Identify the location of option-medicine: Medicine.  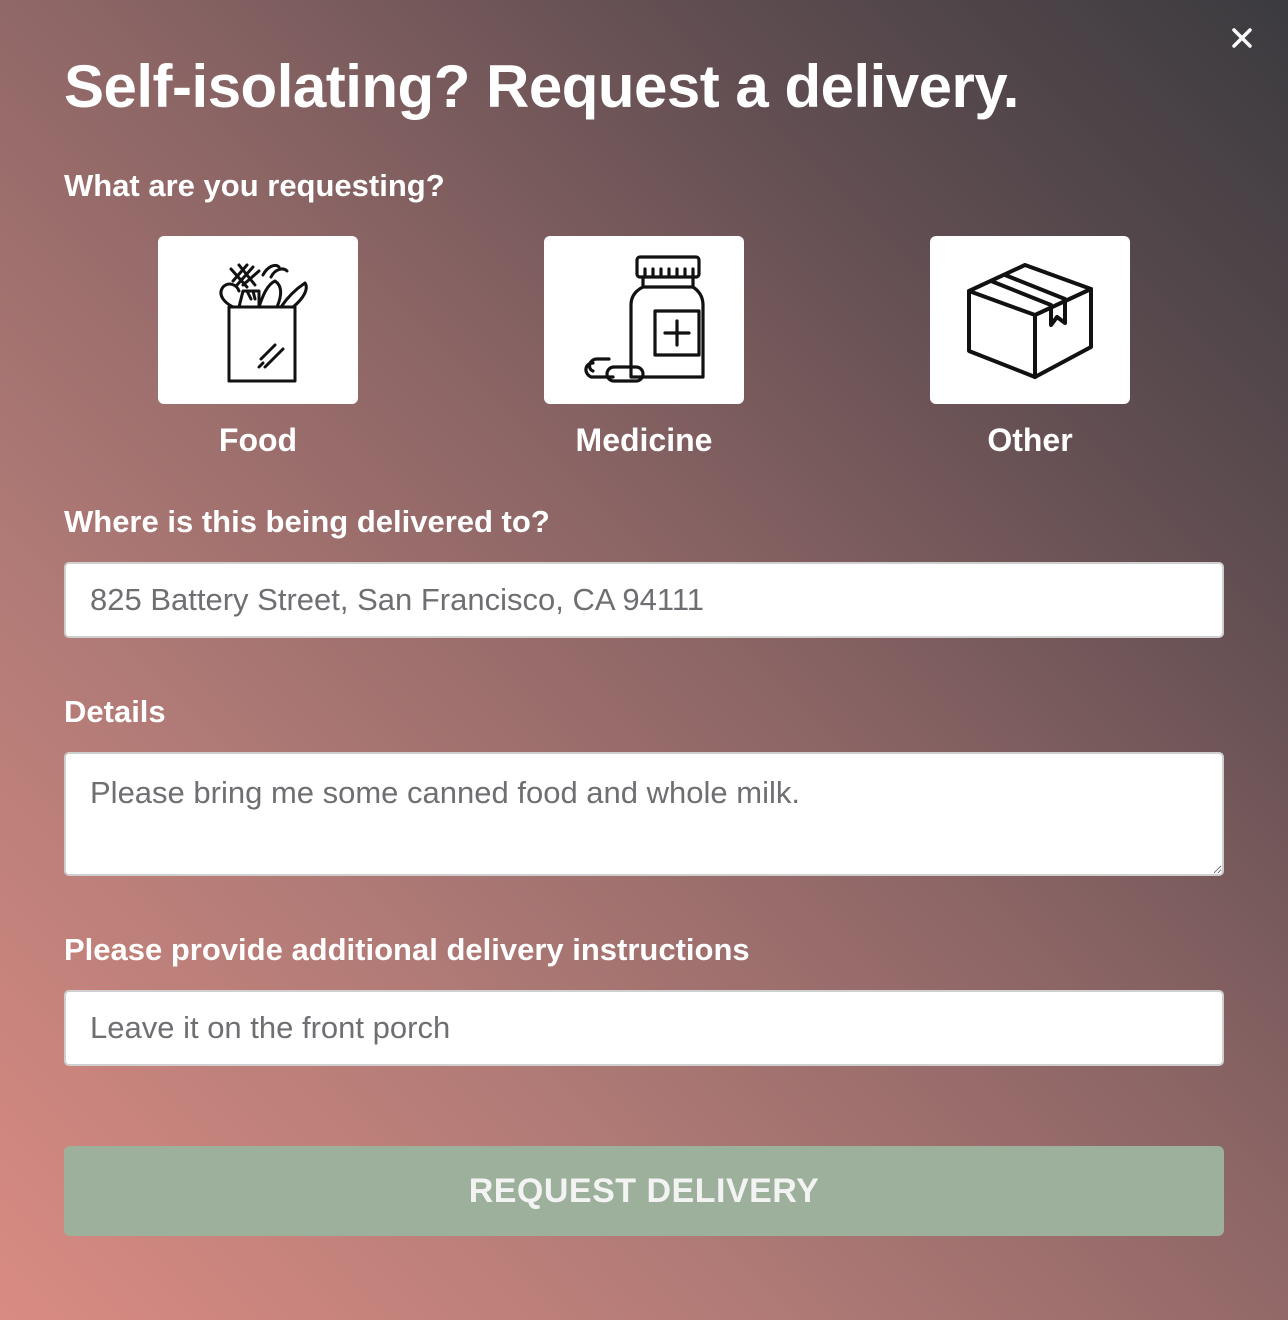
(644, 347).